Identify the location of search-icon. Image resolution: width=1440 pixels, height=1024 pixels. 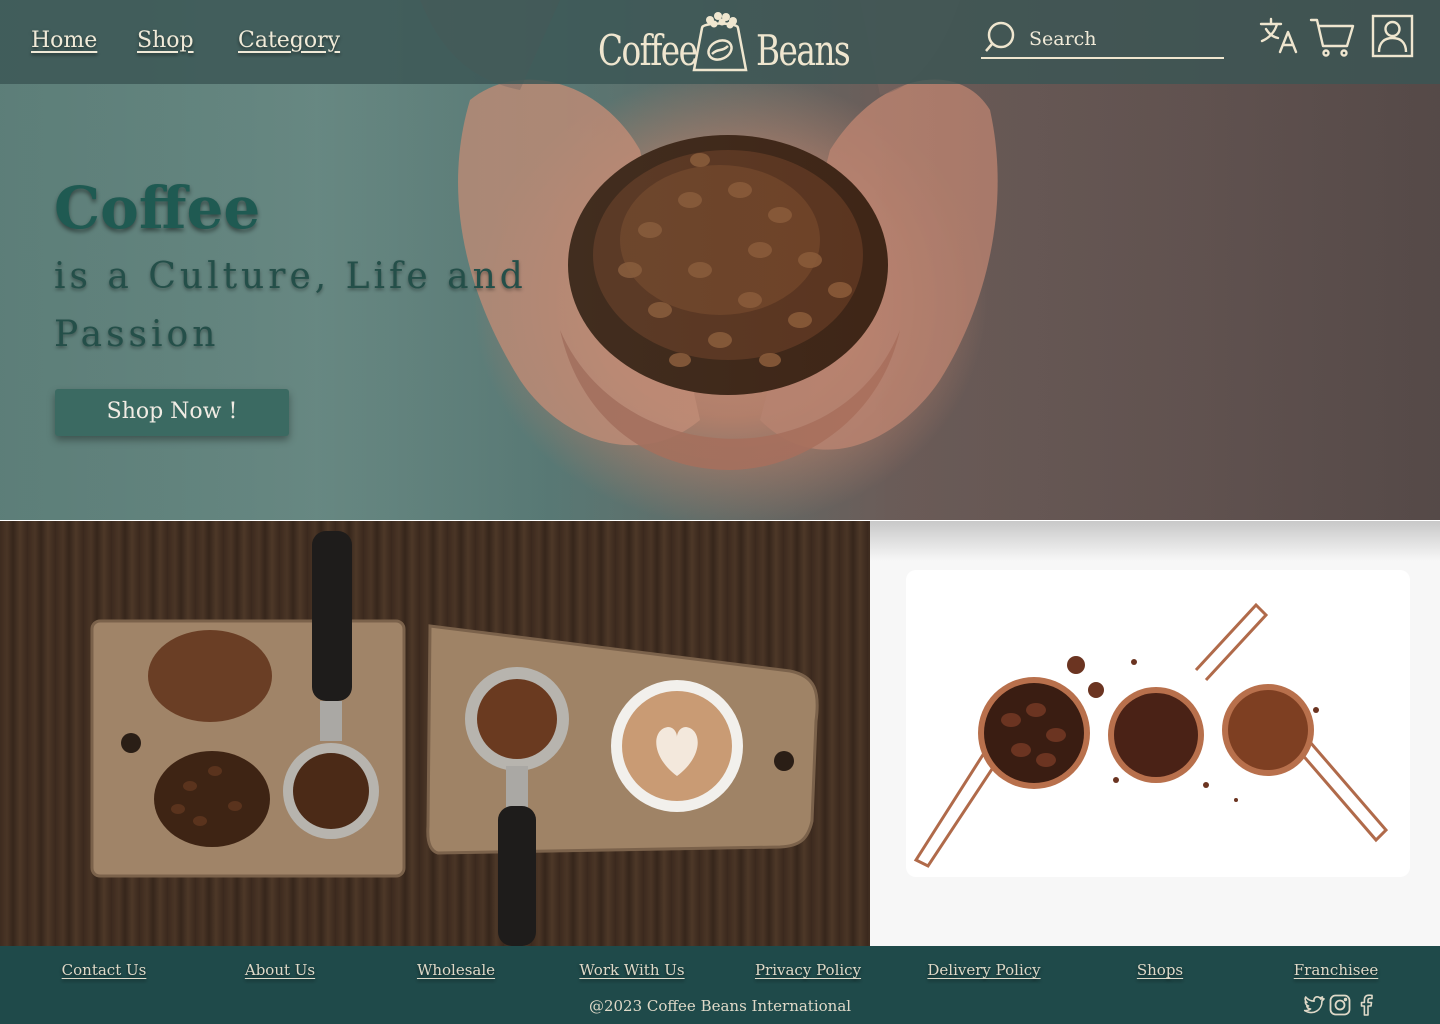
(1000, 37).